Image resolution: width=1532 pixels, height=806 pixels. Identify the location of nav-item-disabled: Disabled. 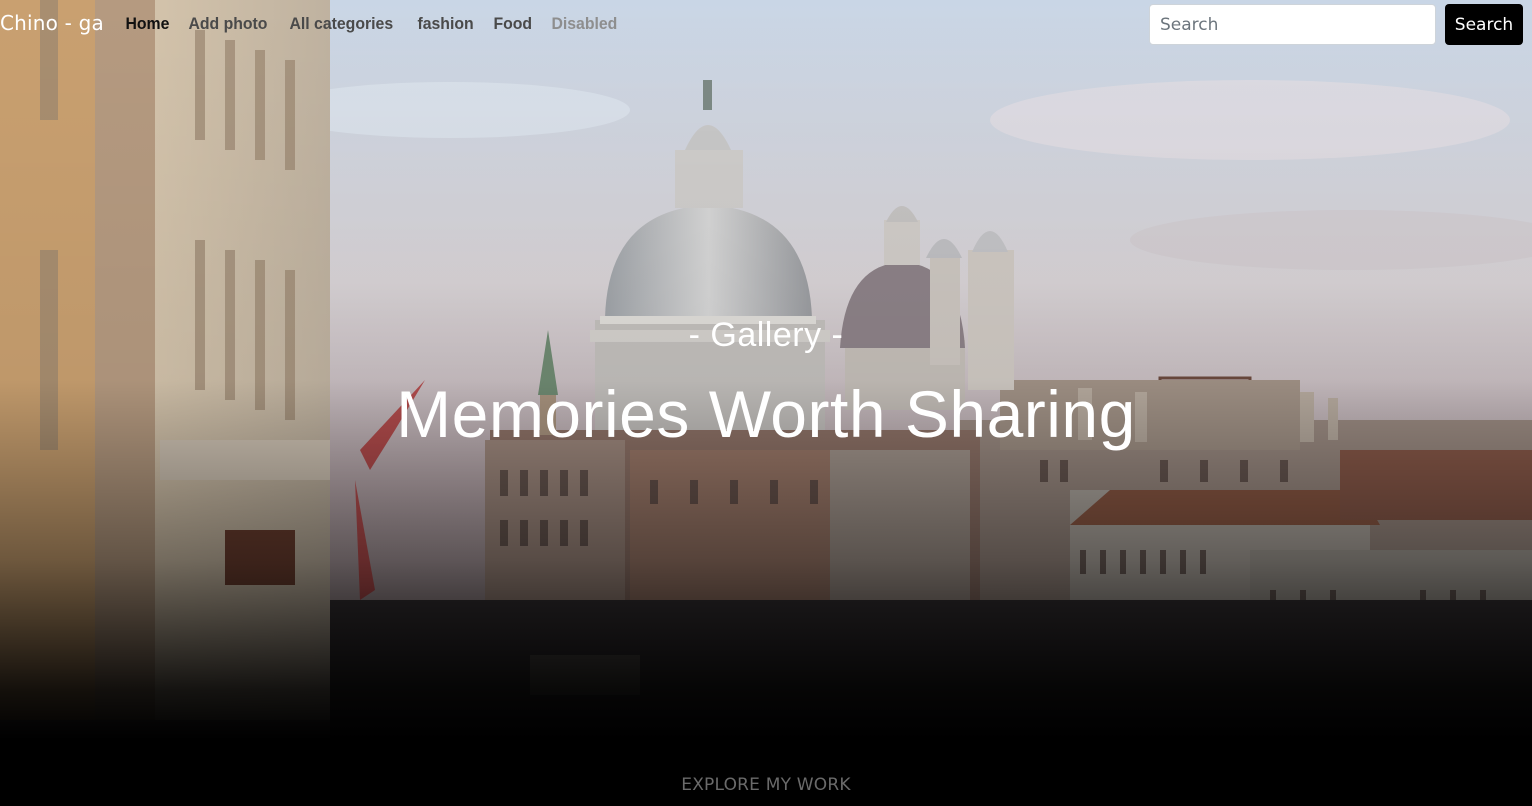
(587, 24).